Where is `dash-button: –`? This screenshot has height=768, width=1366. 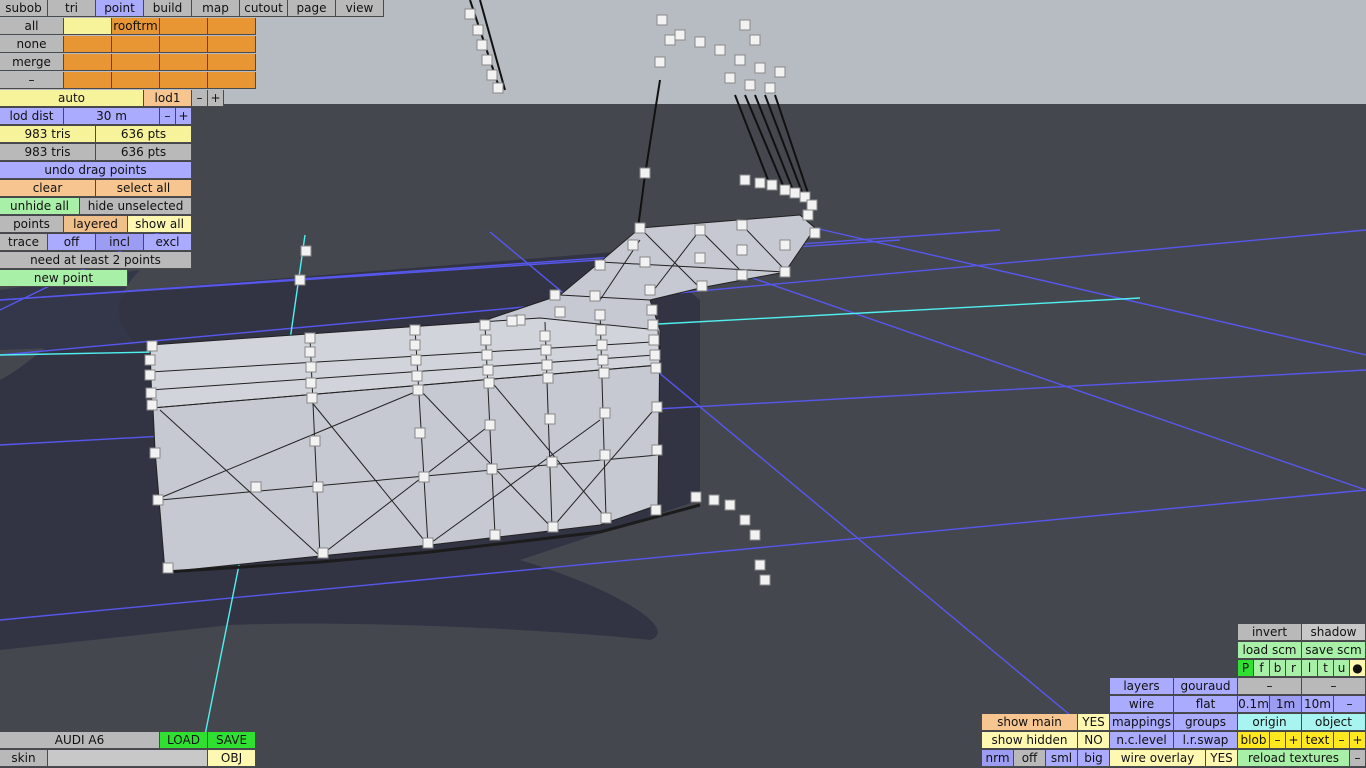 dash-button: – is located at coordinates (1270, 686).